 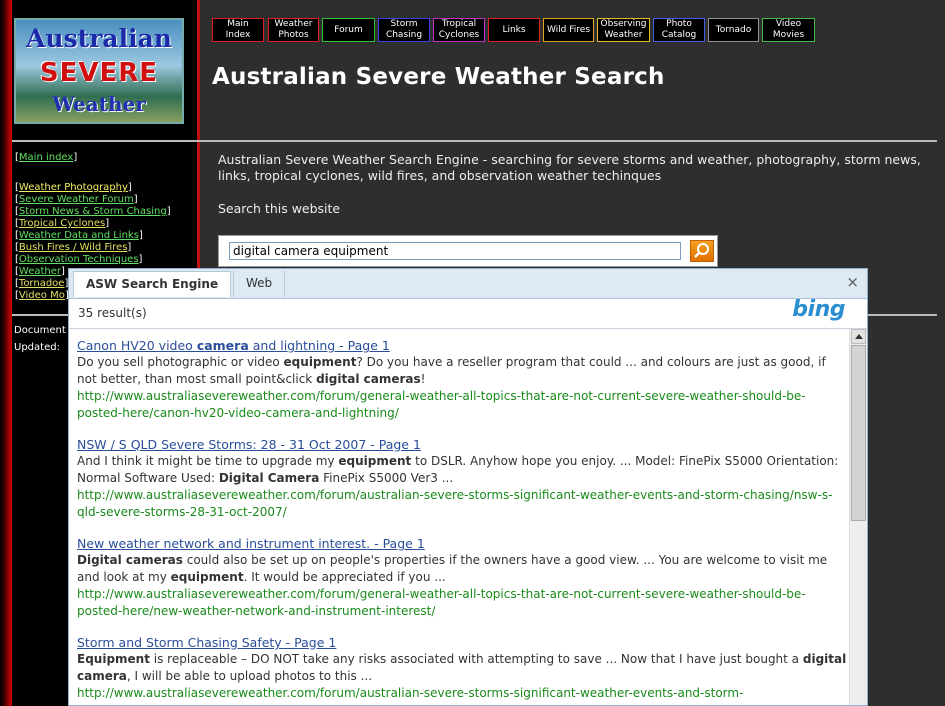 What do you see at coordinates (468, 328) in the screenshot?
I see `results-divider` at bounding box center [468, 328].